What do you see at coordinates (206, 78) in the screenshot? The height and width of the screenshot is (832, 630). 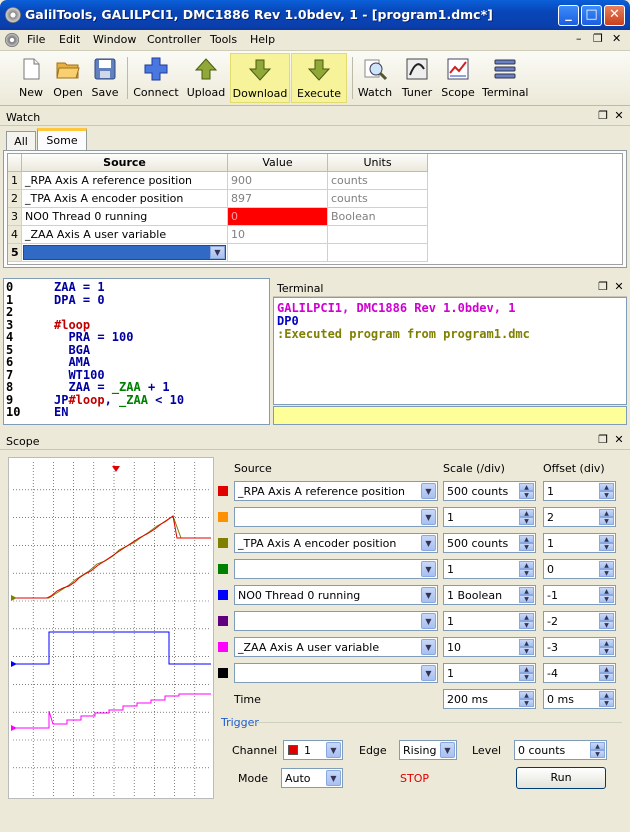 I see `upload-button: Upload` at bounding box center [206, 78].